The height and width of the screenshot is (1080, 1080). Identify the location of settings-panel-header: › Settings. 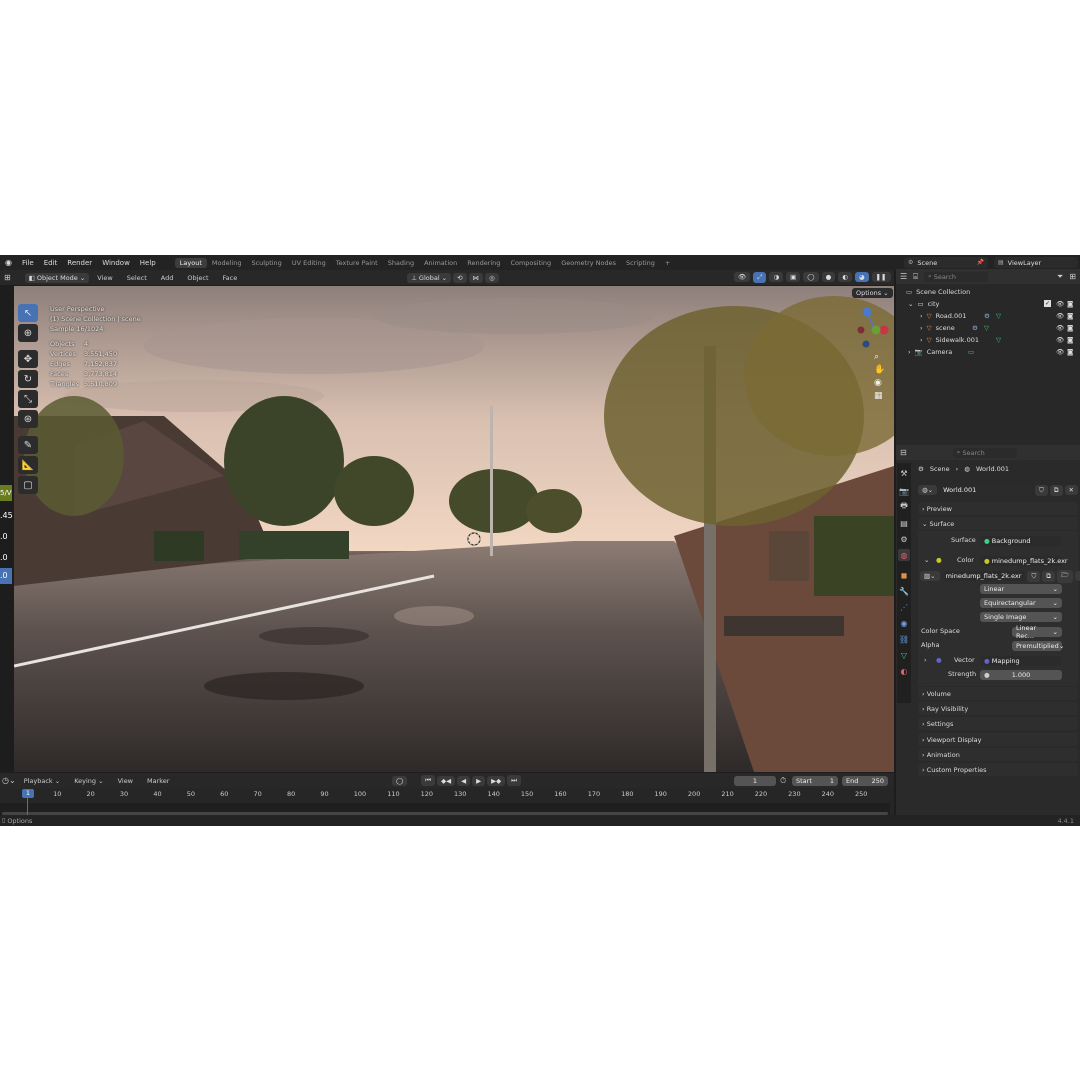
(998, 723).